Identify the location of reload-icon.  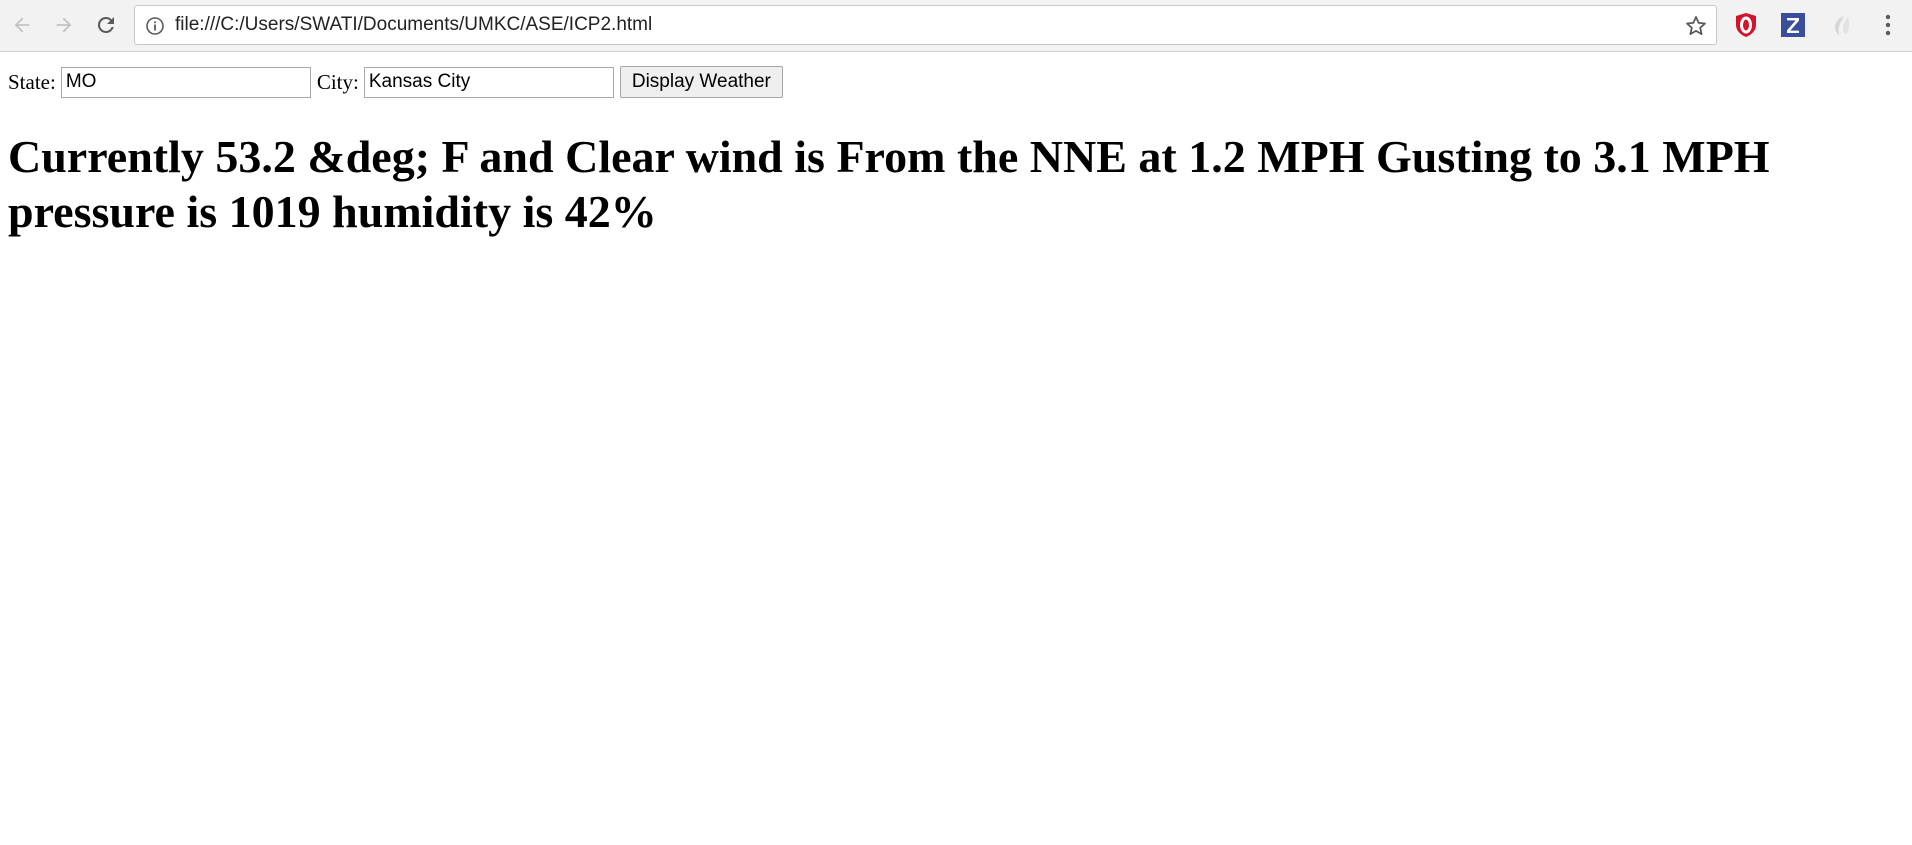
(105, 24).